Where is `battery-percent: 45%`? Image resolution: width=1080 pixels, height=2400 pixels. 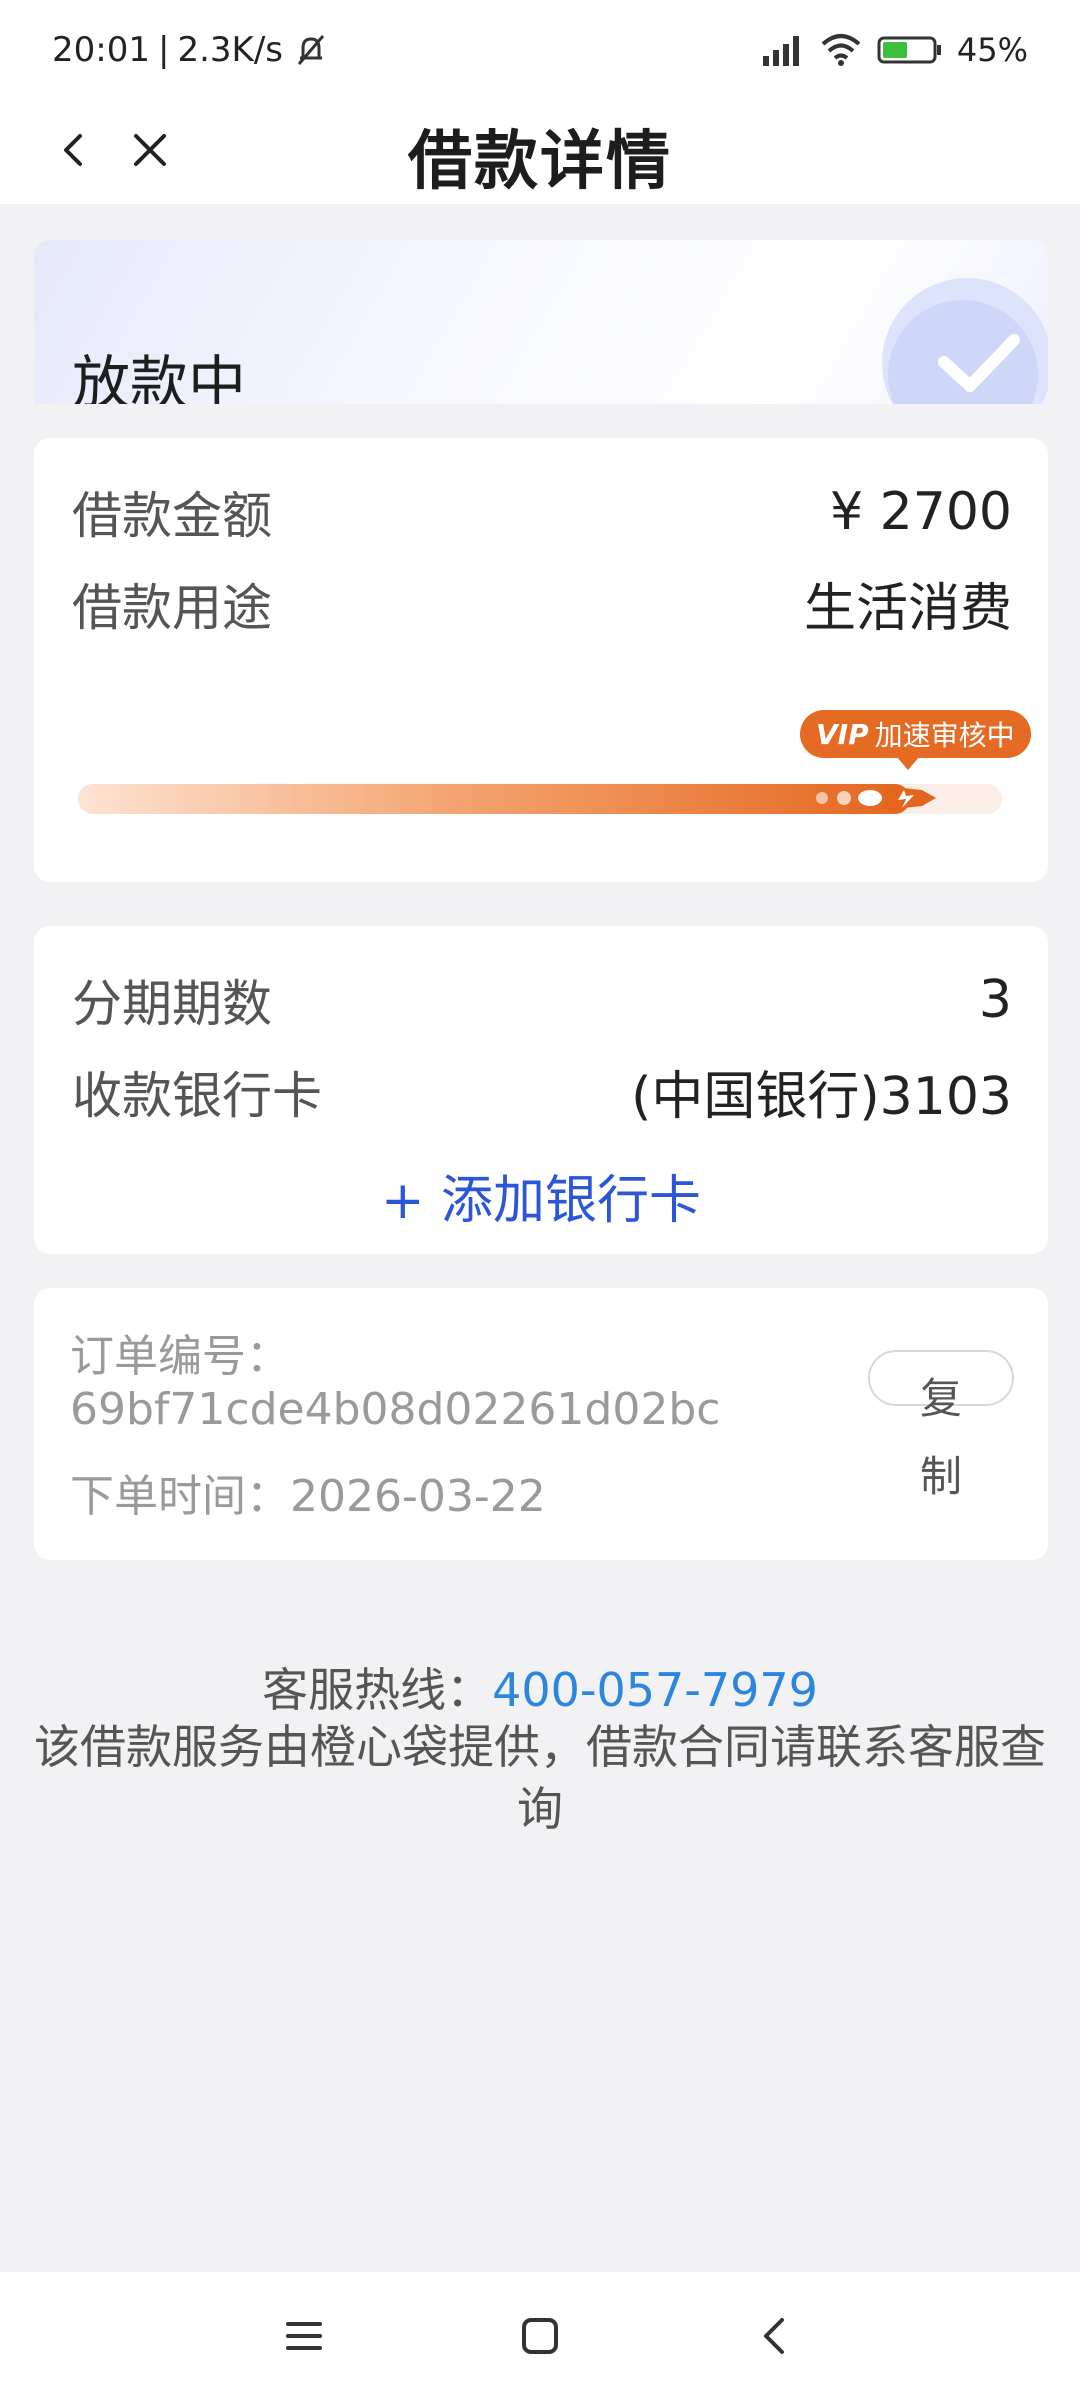 battery-percent: 45% is located at coordinates (992, 50).